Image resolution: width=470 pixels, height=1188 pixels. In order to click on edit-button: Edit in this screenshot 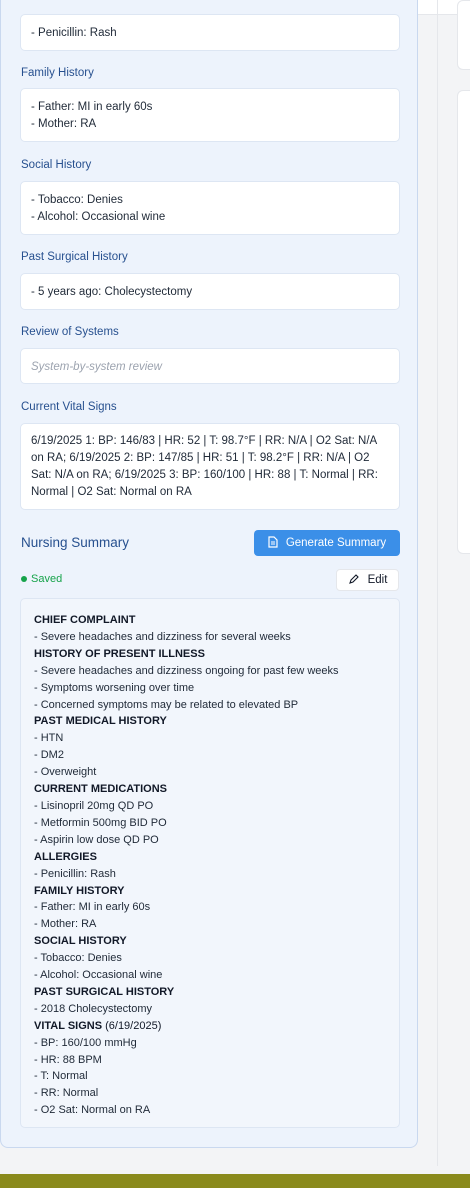, I will do `click(367, 580)`.